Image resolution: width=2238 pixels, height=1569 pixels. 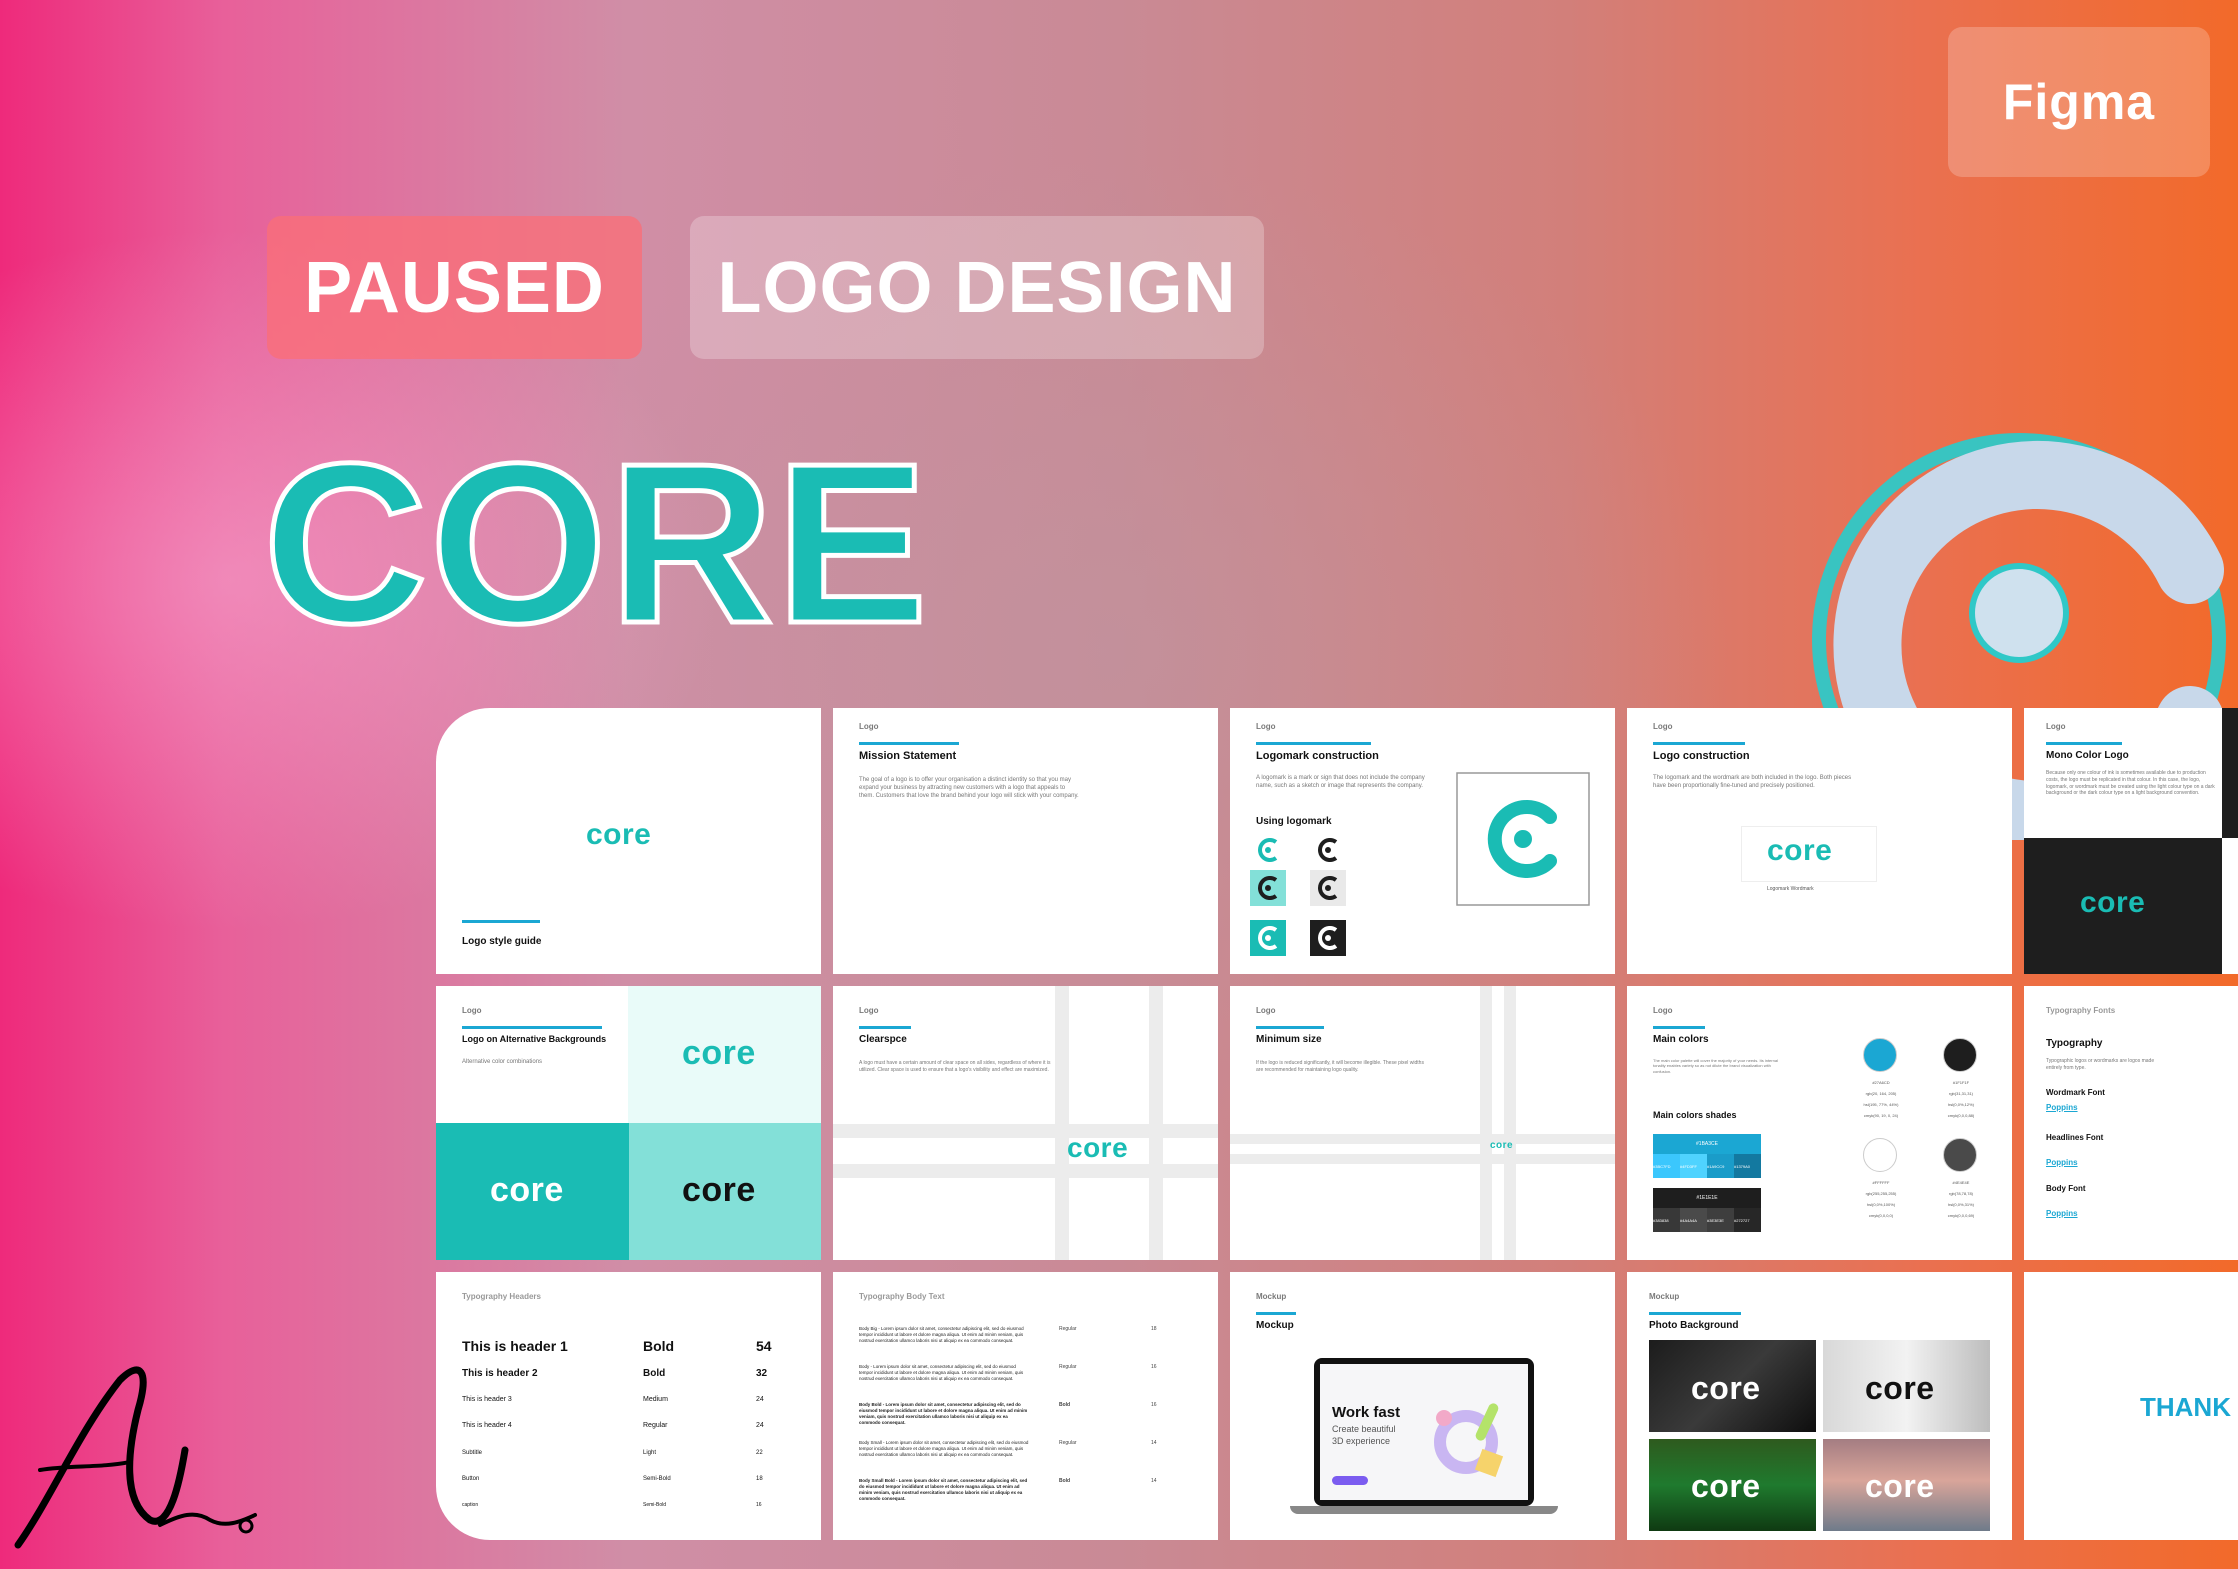 I want to click on header-row-name: caption, so click(x=470, y=1505).